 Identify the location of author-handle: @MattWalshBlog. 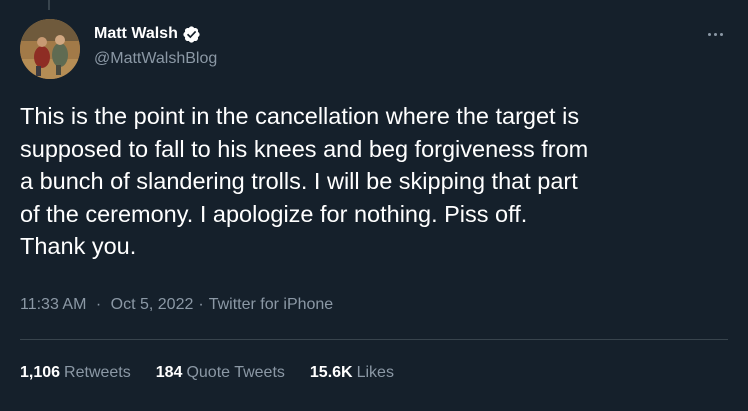
(155, 59).